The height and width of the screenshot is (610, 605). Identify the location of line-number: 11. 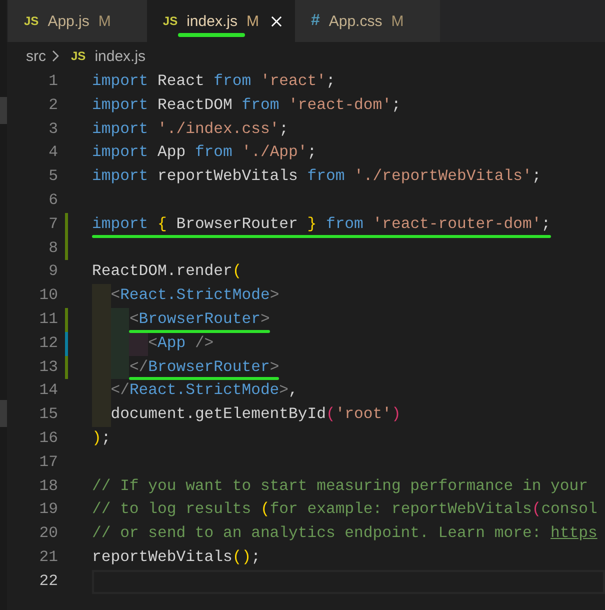
(48, 319).